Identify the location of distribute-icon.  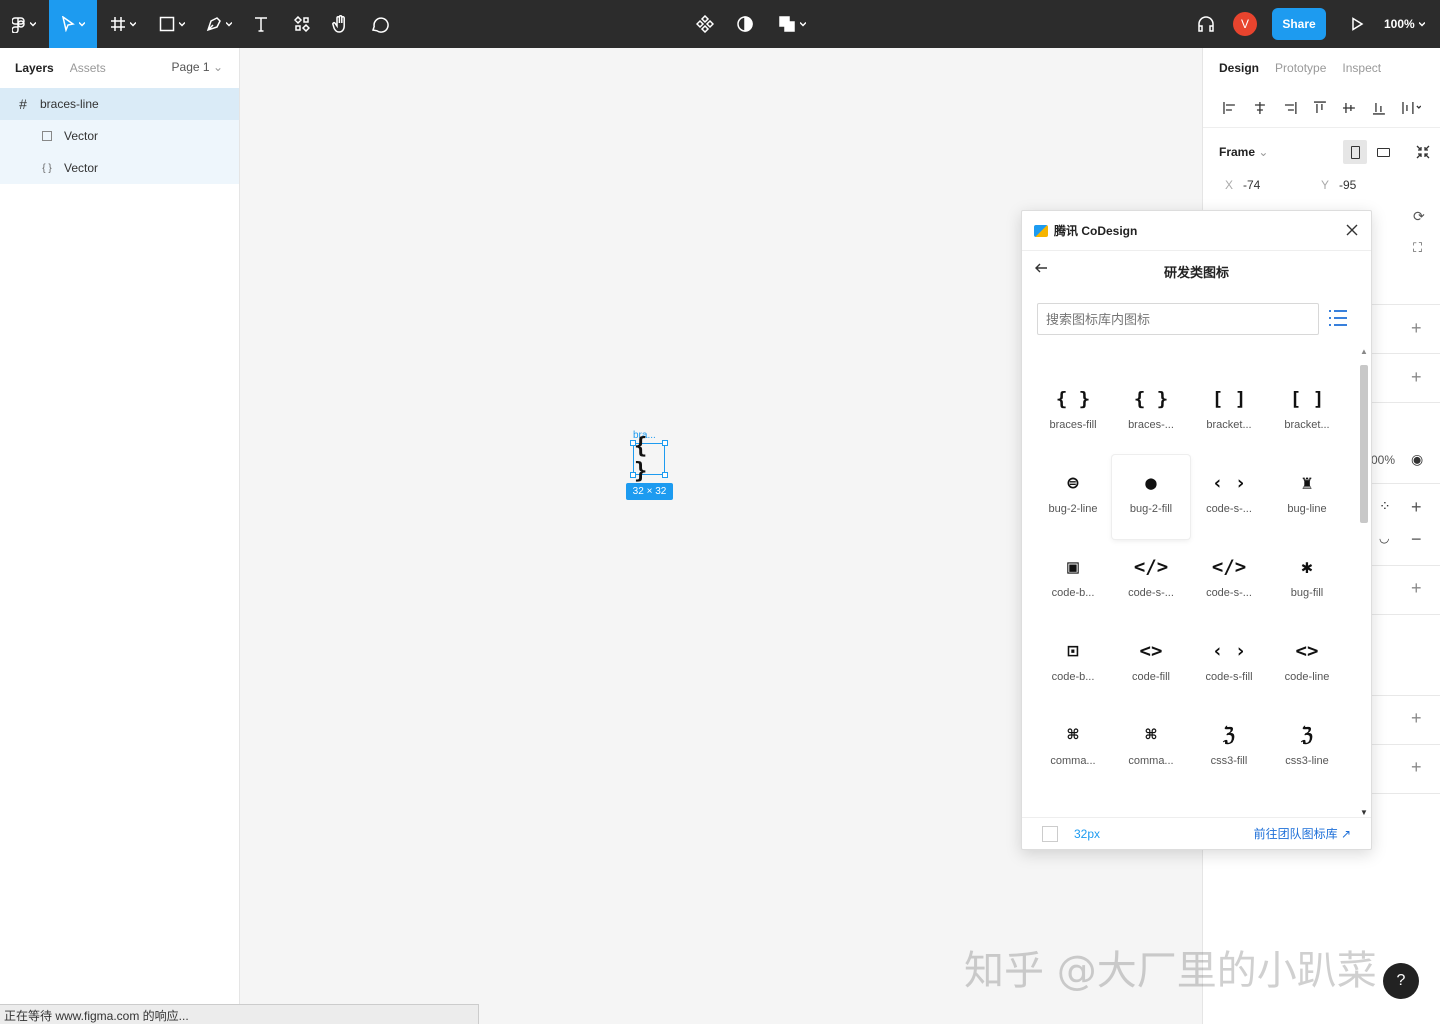
(1411, 108).